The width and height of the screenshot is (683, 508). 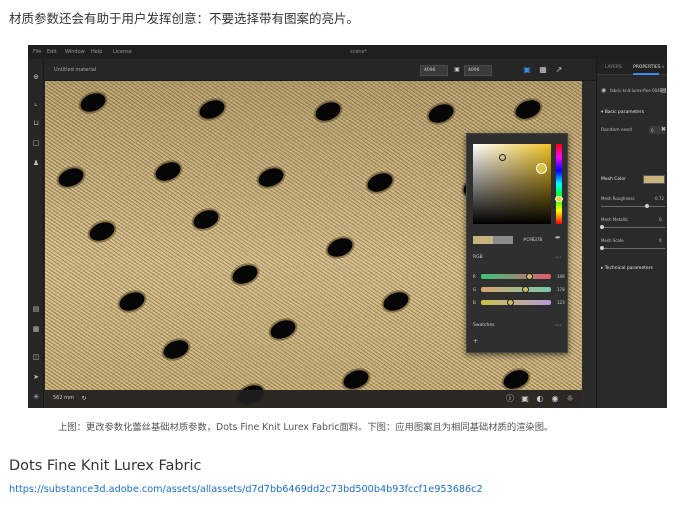 What do you see at coordinates (359, 52) in the screenshot?
I see `document-title: scene*` at bounding box center [359, 52].